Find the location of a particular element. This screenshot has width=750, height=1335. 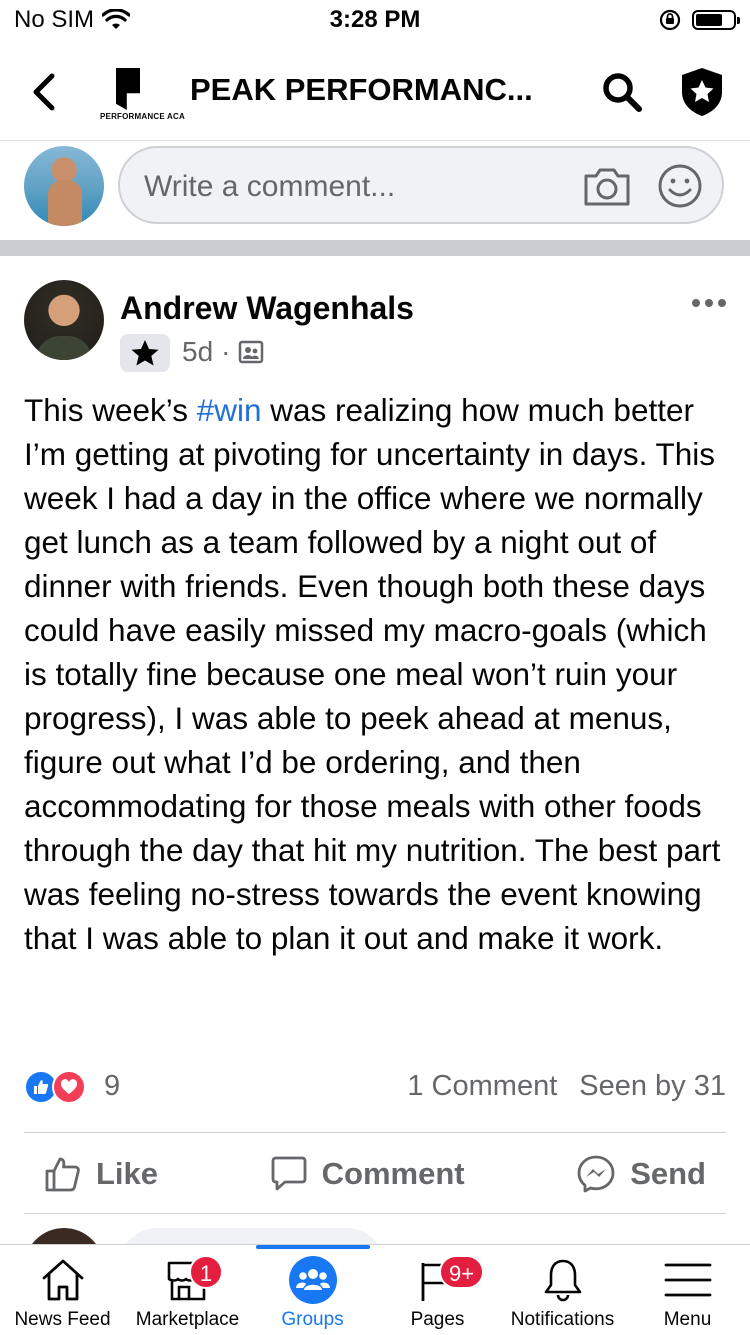

member-badge is located at coordinates (145, 353).